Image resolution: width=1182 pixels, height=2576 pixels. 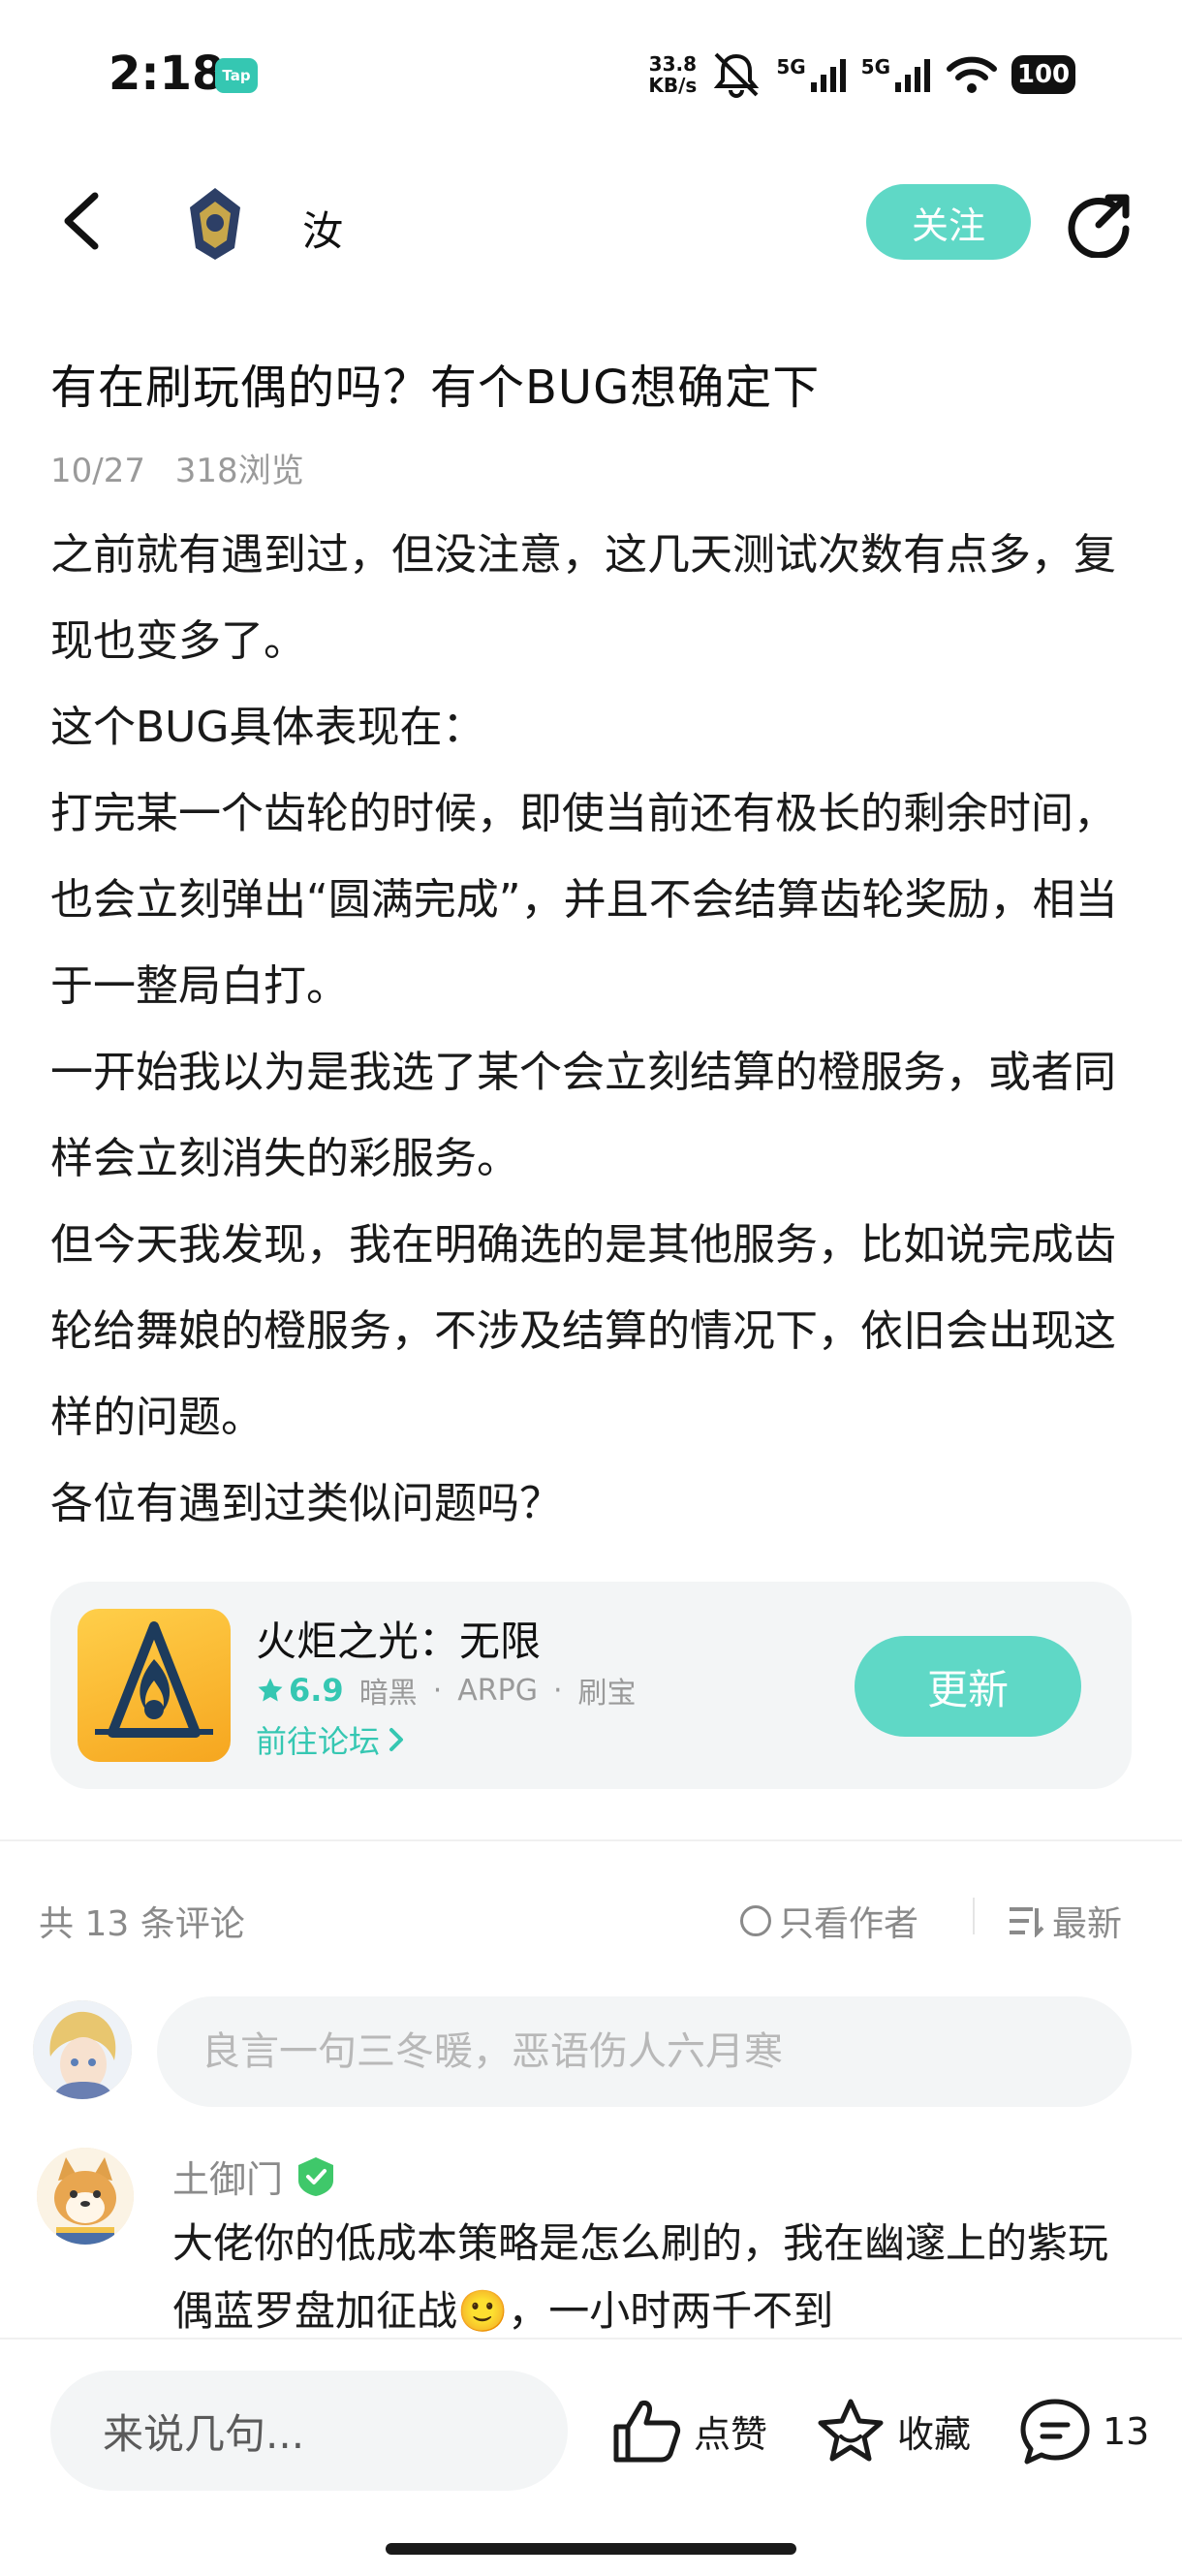 What do you see at coordinates (731, 2434) in the screenshot?
I see `like-label: 点赞` at bounding box center [731, 2434].